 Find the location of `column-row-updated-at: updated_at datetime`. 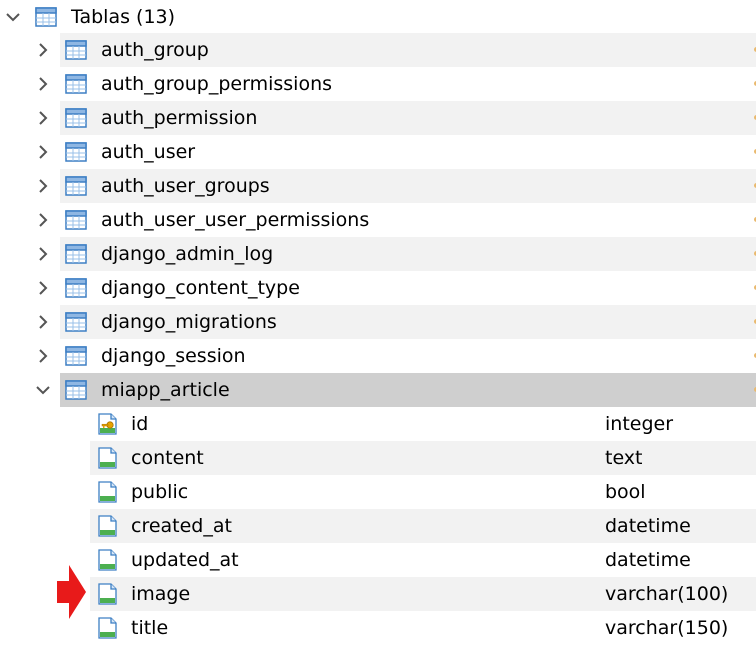

column-row-updated-at: updated_at datetime is located at coordinates (378, 560).